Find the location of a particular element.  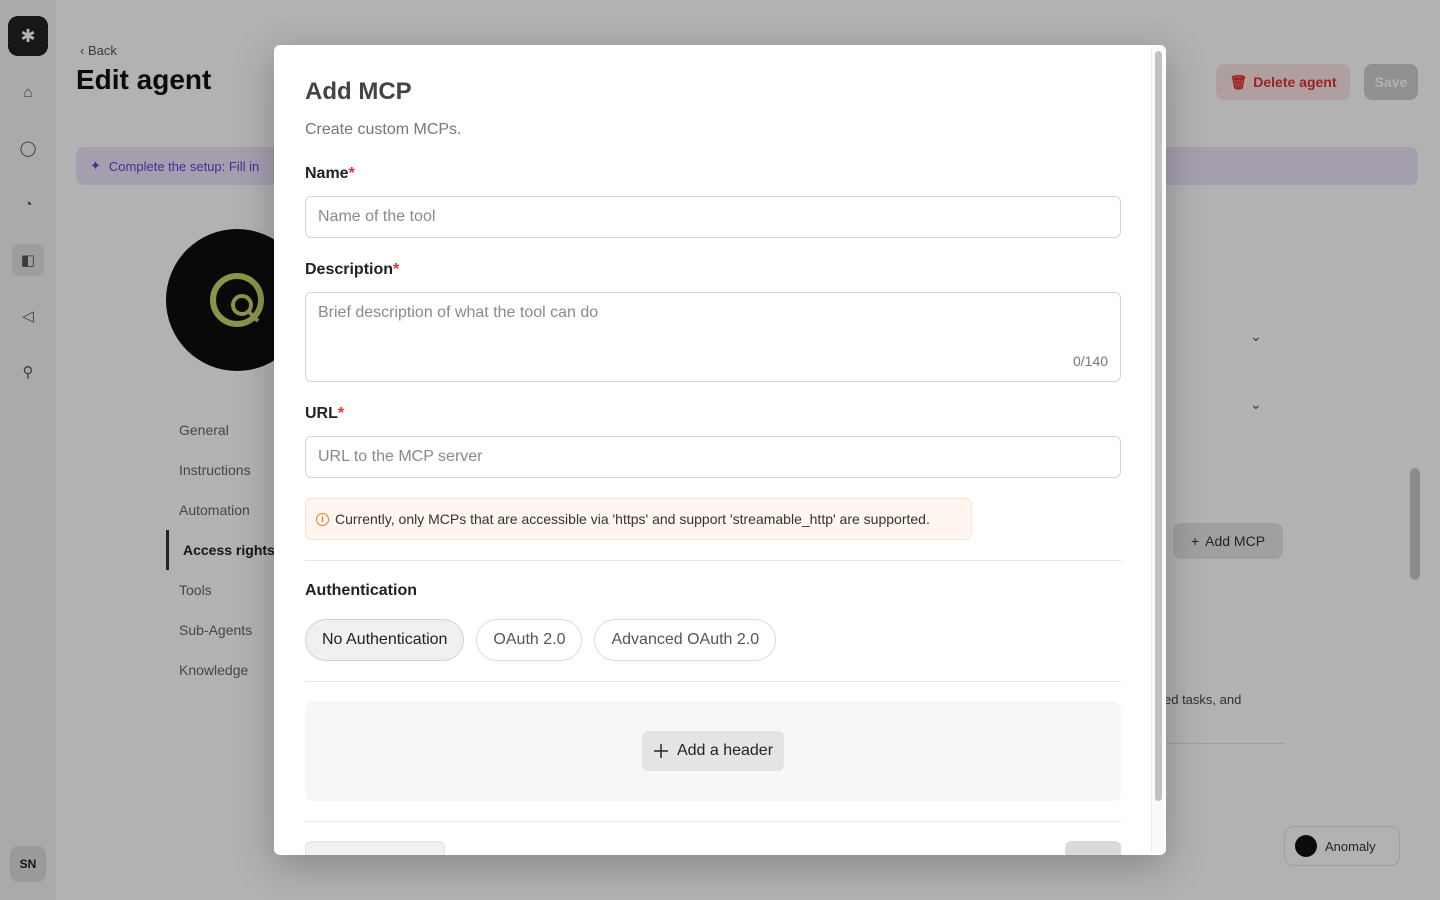

headers-panel: Add a header is located at coordinates (713, 751).